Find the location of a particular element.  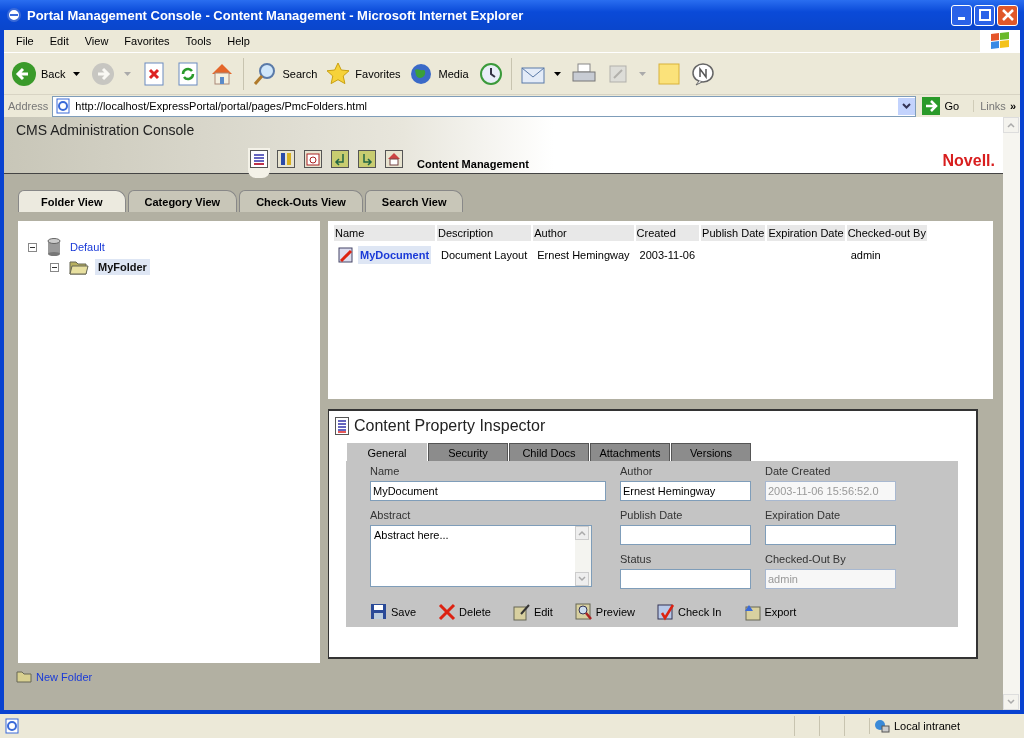

field-label: Publish Date is located at coordinates (652, 515).